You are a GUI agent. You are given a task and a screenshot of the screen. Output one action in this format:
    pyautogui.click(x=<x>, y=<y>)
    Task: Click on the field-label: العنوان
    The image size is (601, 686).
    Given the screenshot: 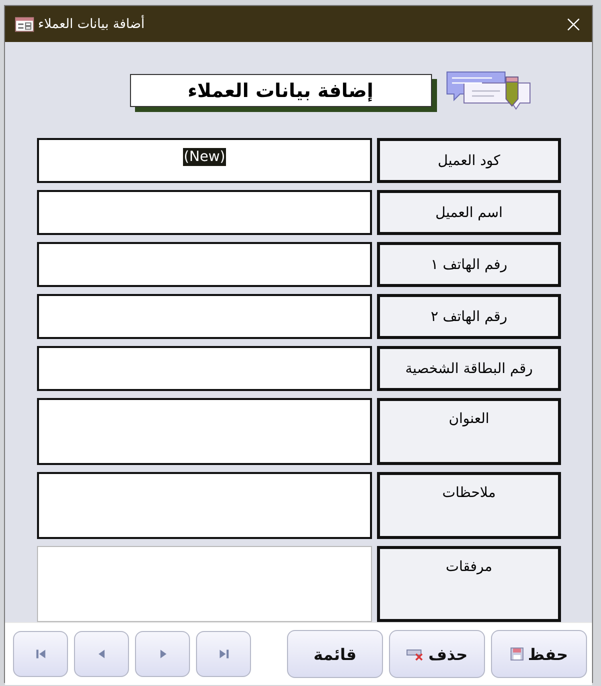 What is the action you would take?
    pyautogui.click(x=469, y=431)
    